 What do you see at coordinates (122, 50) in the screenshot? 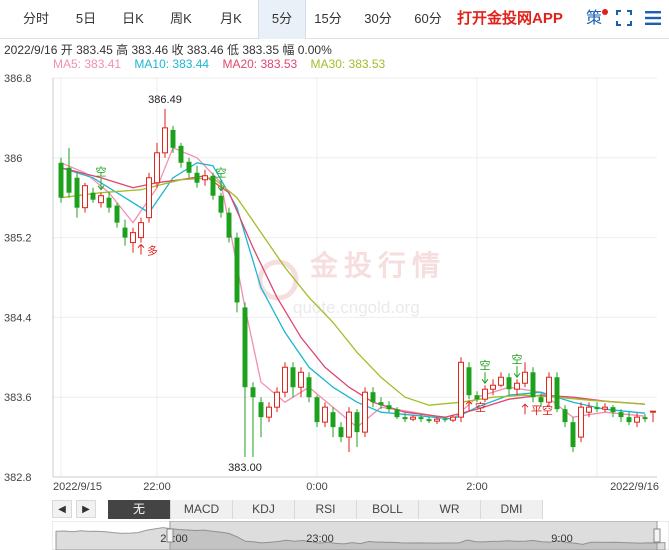
I see `info-high-label: 高` at bounding box center [122, 50].